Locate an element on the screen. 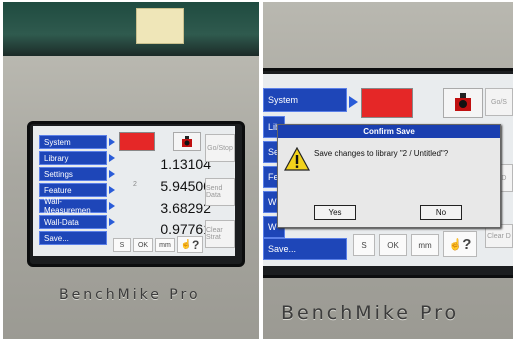  menu-label: Library is located at coordinates (56, 158).